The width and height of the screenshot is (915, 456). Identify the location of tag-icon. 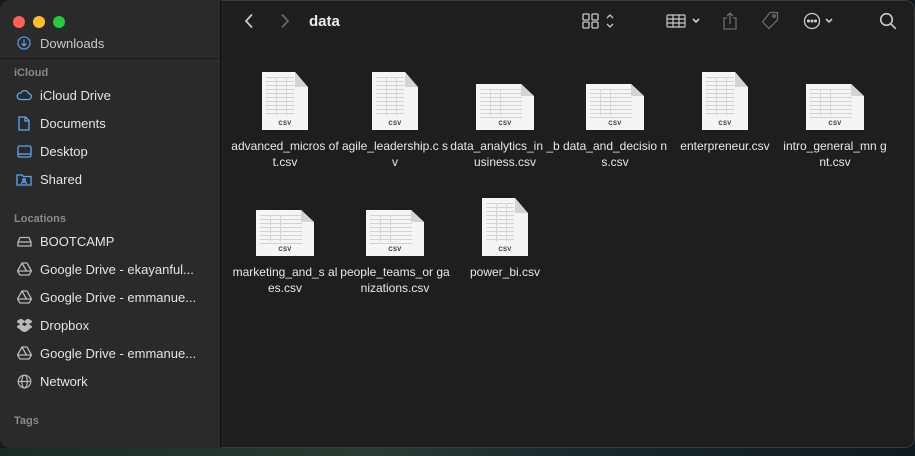
(770, 23).